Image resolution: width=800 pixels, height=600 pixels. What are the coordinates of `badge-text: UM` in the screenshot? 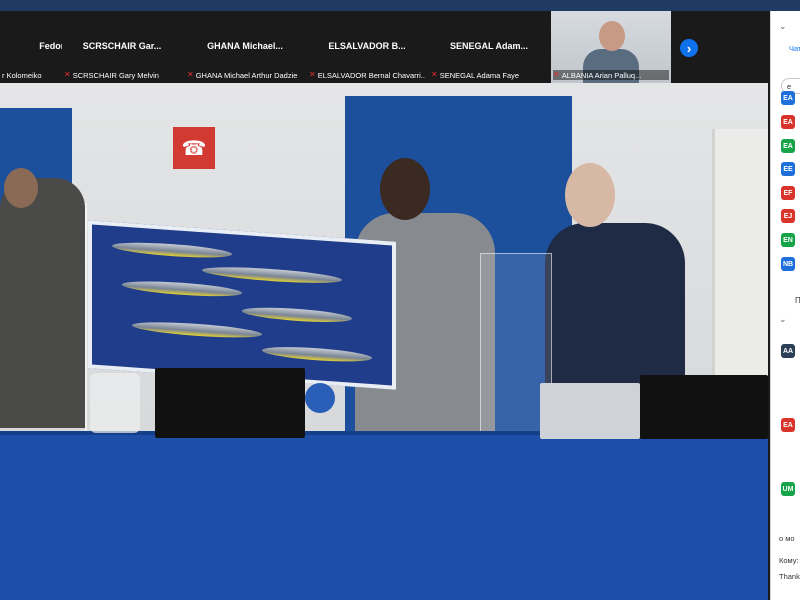 It's located at (788, 489).